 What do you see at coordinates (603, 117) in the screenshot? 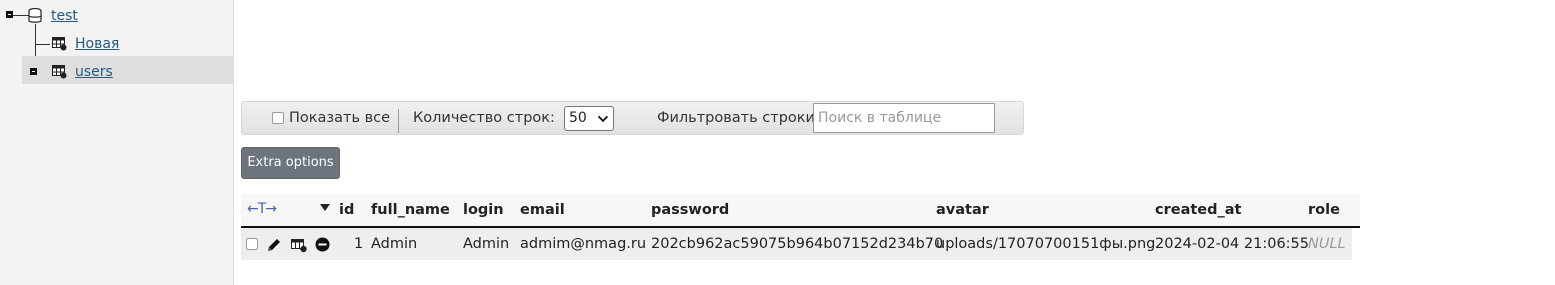
I see `chevron-down-icon` at bounding box center [603, 117].